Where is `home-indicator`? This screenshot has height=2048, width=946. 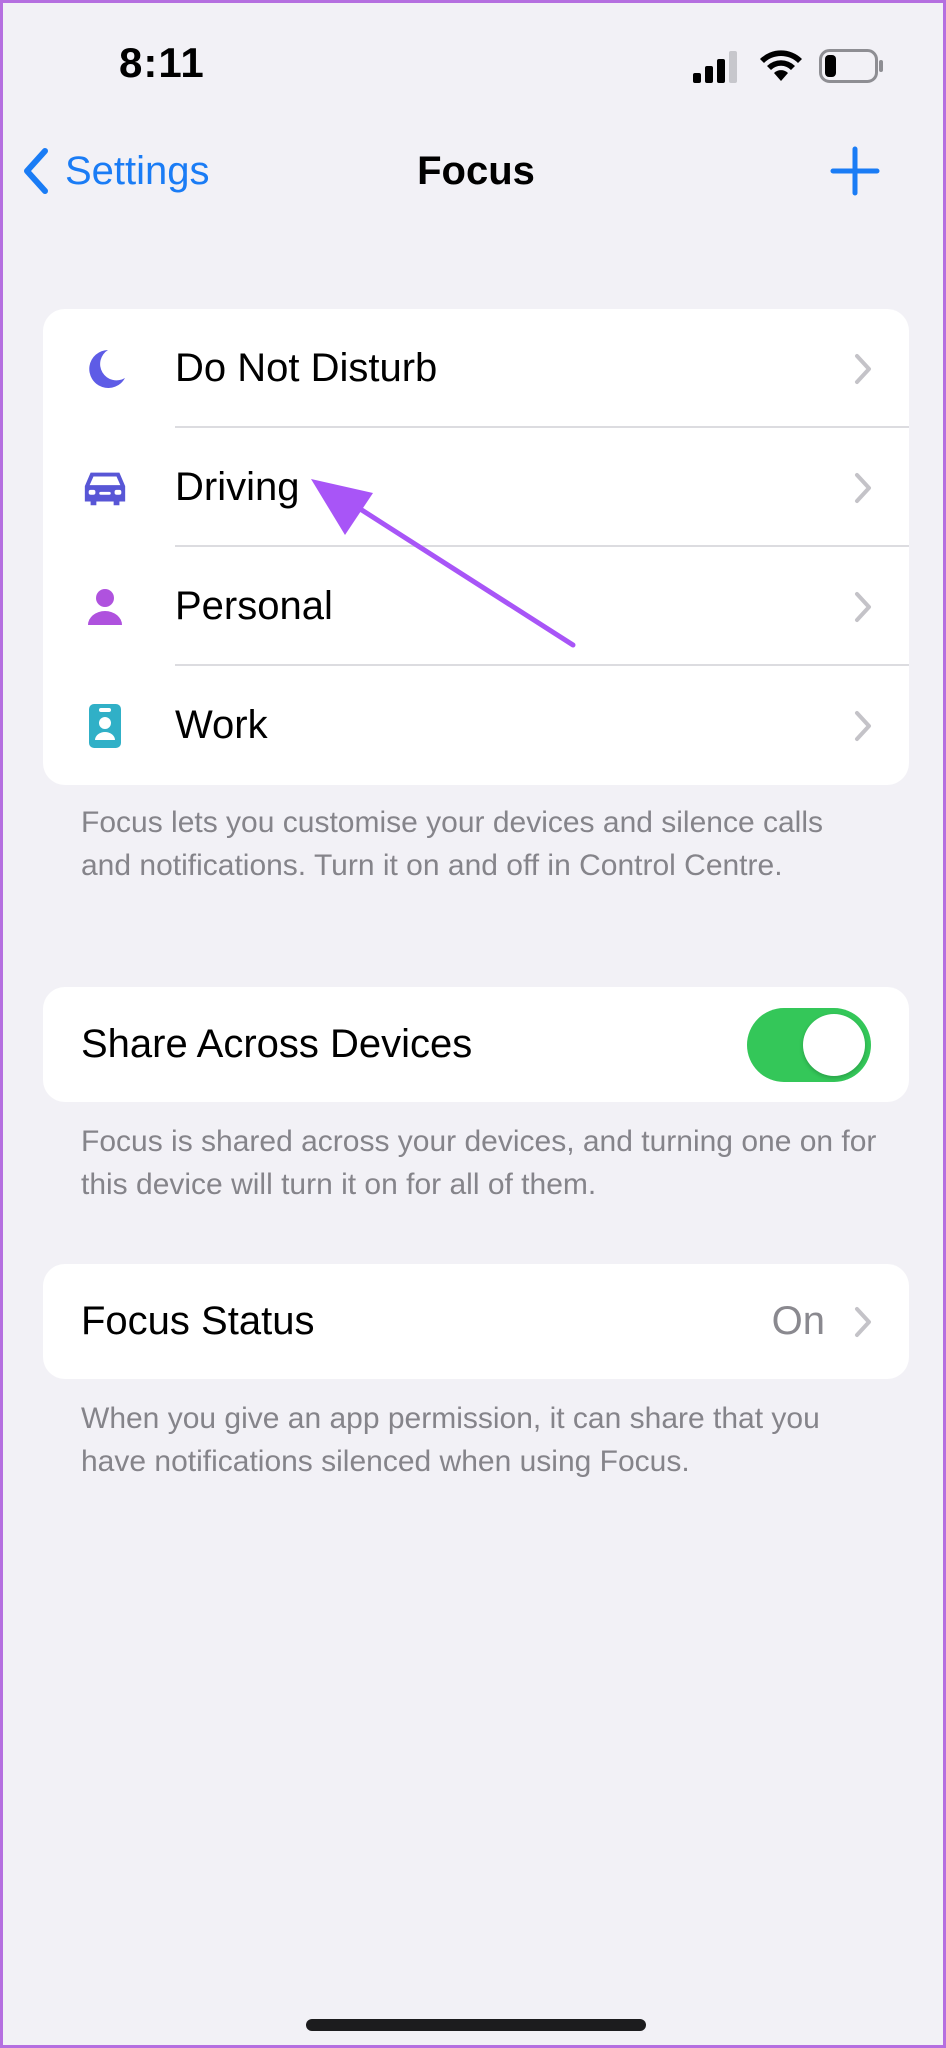
home-indicator is located at coordinates (476, 2025).